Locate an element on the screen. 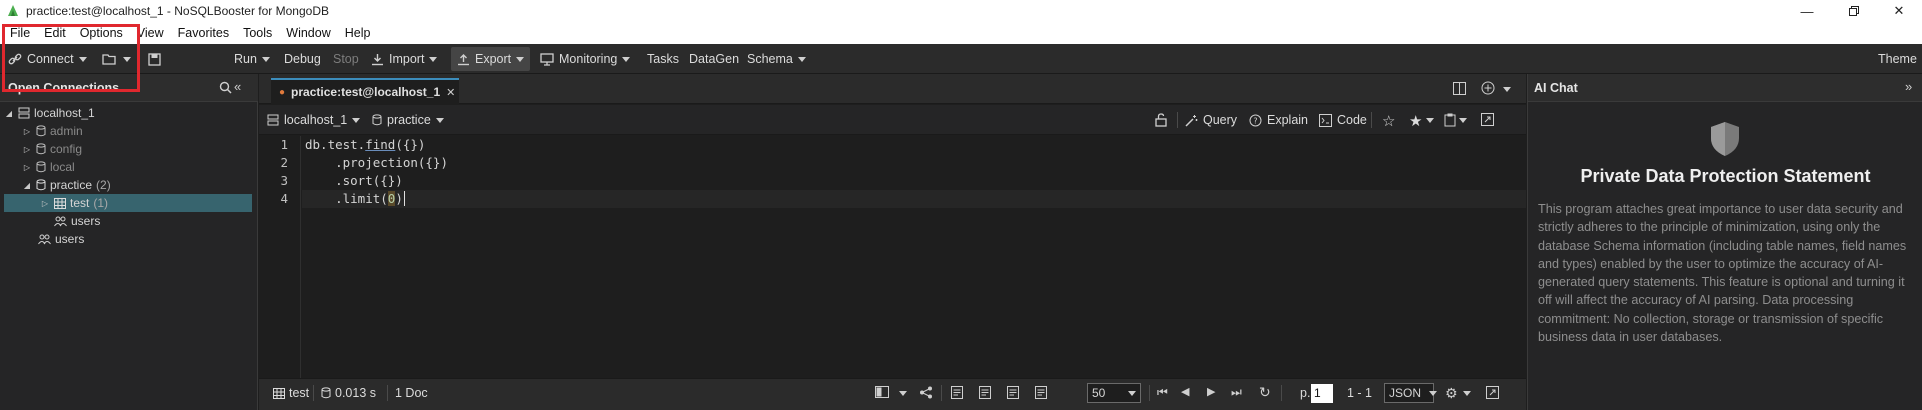 The height and width of the screenshot is (410, 1922). monitor-icon is located at coordinates (547, 59).